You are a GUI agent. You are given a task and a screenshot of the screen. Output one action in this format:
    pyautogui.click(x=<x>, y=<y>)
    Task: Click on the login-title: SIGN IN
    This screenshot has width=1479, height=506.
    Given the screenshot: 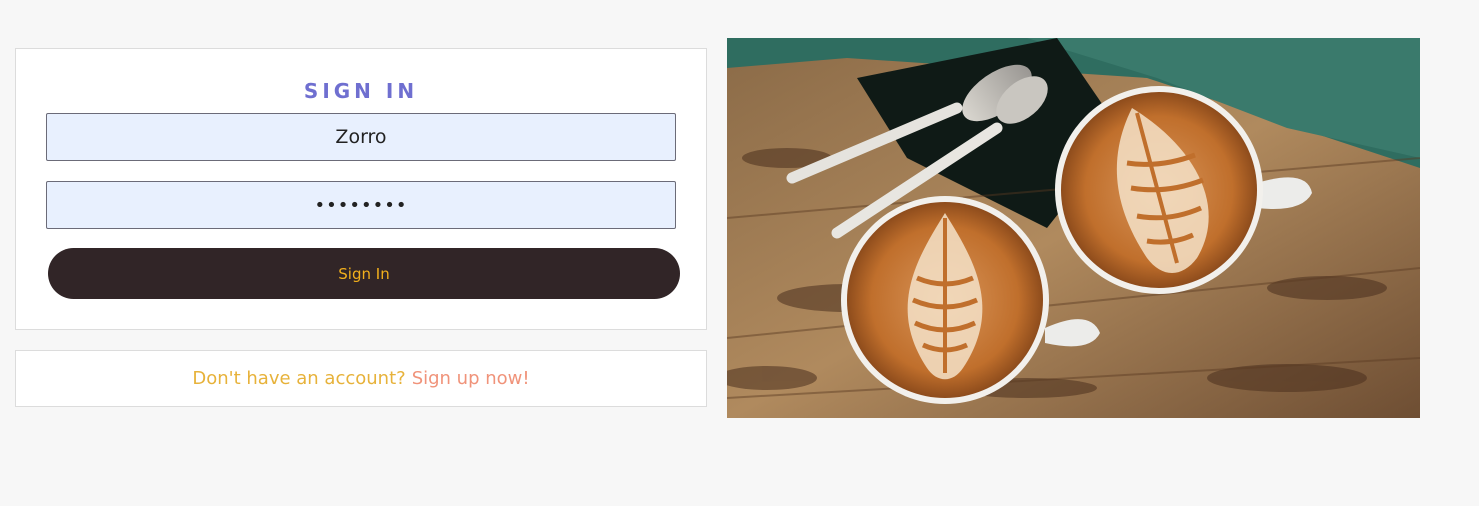 What is the action you would take?
    pyautogui.click(x=361, y=91)
    